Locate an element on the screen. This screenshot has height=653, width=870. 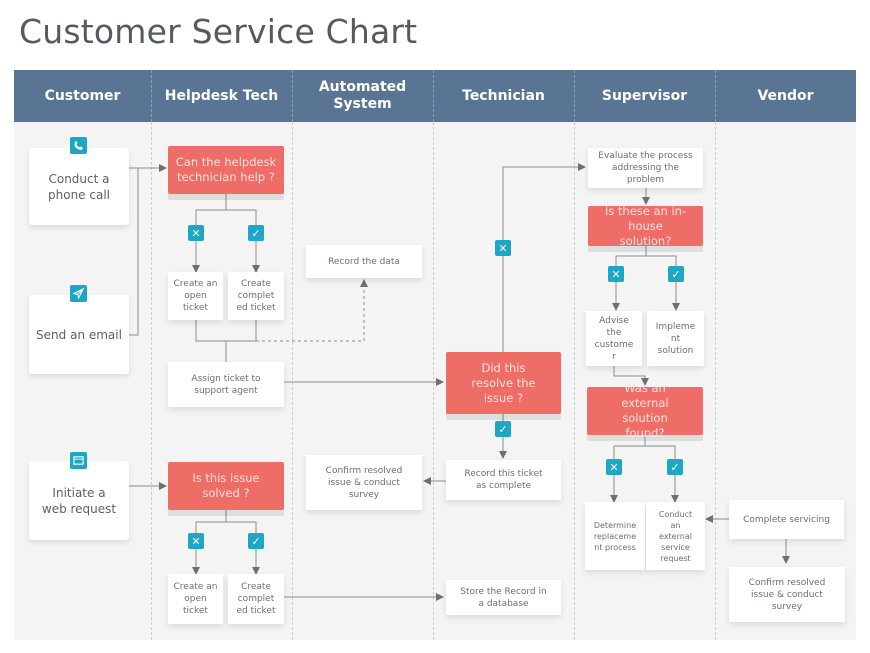
lane-header-customer: Customer is located at coordinates (82, 95).